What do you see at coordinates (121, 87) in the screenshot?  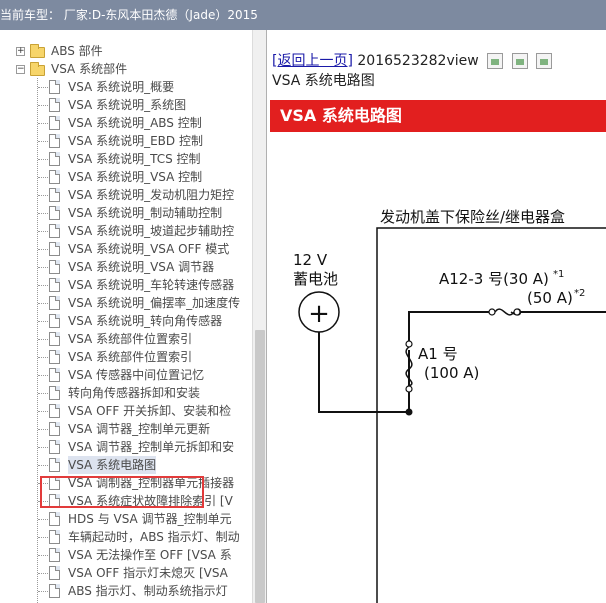 I see `tree-item: VSA 系统说明_概要` at bounding box center [121, 87].